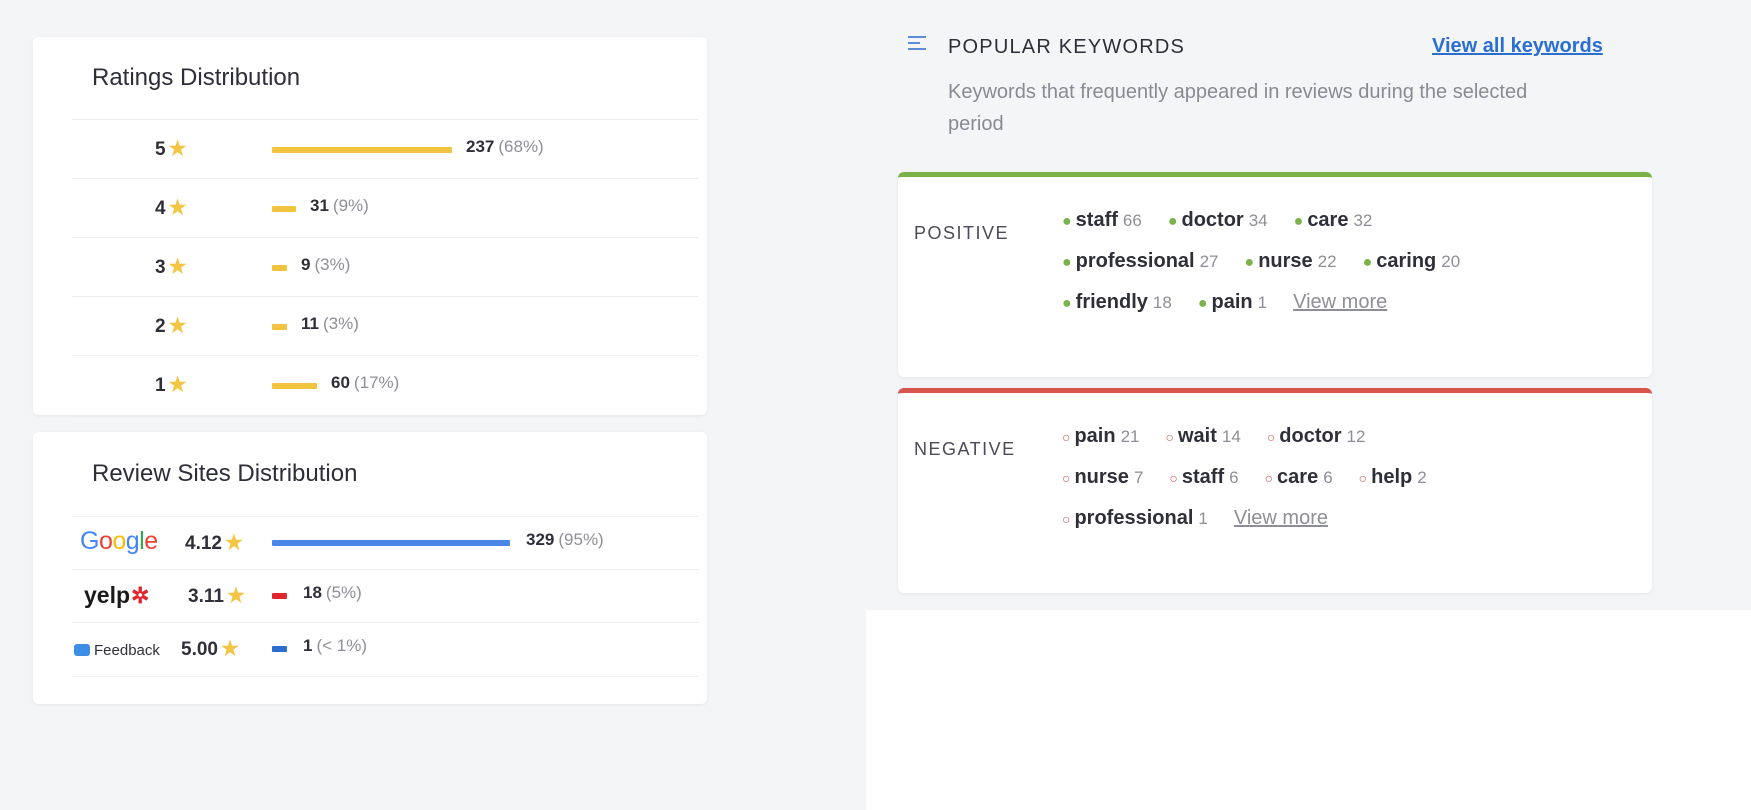 The image size is (1751, 810). Describe the element at coordinates (151, 541) in the screenshot. I see `google-letter: e` at that location.